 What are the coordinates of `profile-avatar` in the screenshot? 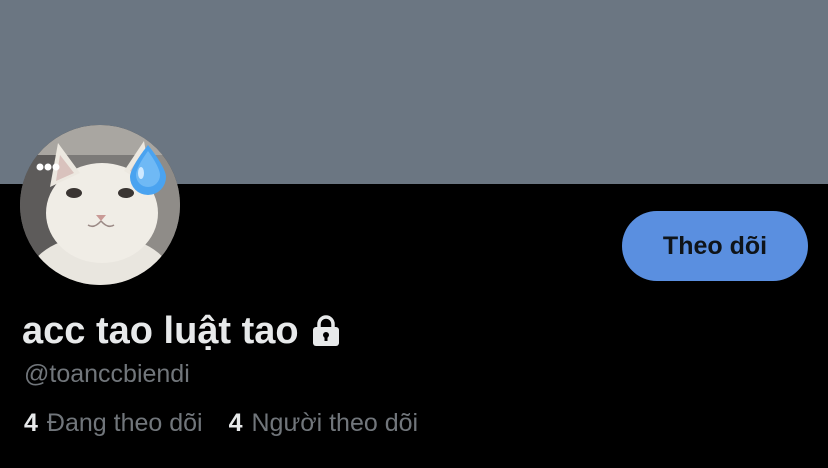 It's located at (100, 205).